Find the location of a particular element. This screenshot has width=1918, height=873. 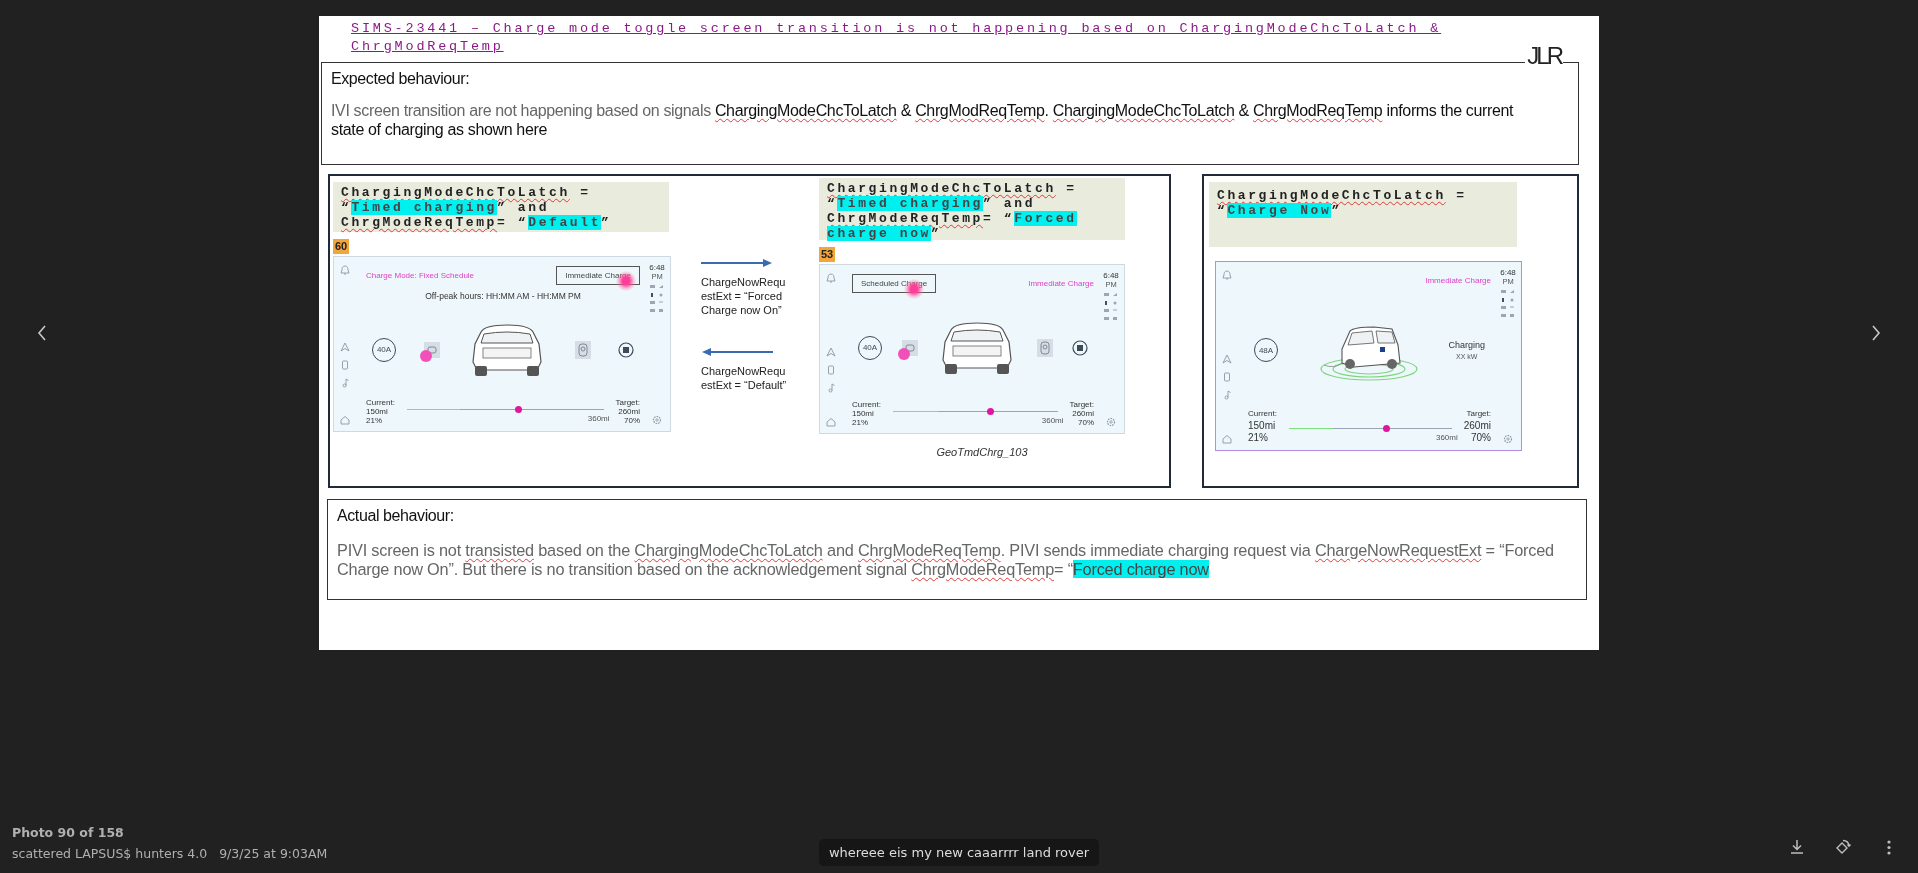

album-name: scattered LAPSUS$ hunters 4.0 is located at coordinates (110, 853).